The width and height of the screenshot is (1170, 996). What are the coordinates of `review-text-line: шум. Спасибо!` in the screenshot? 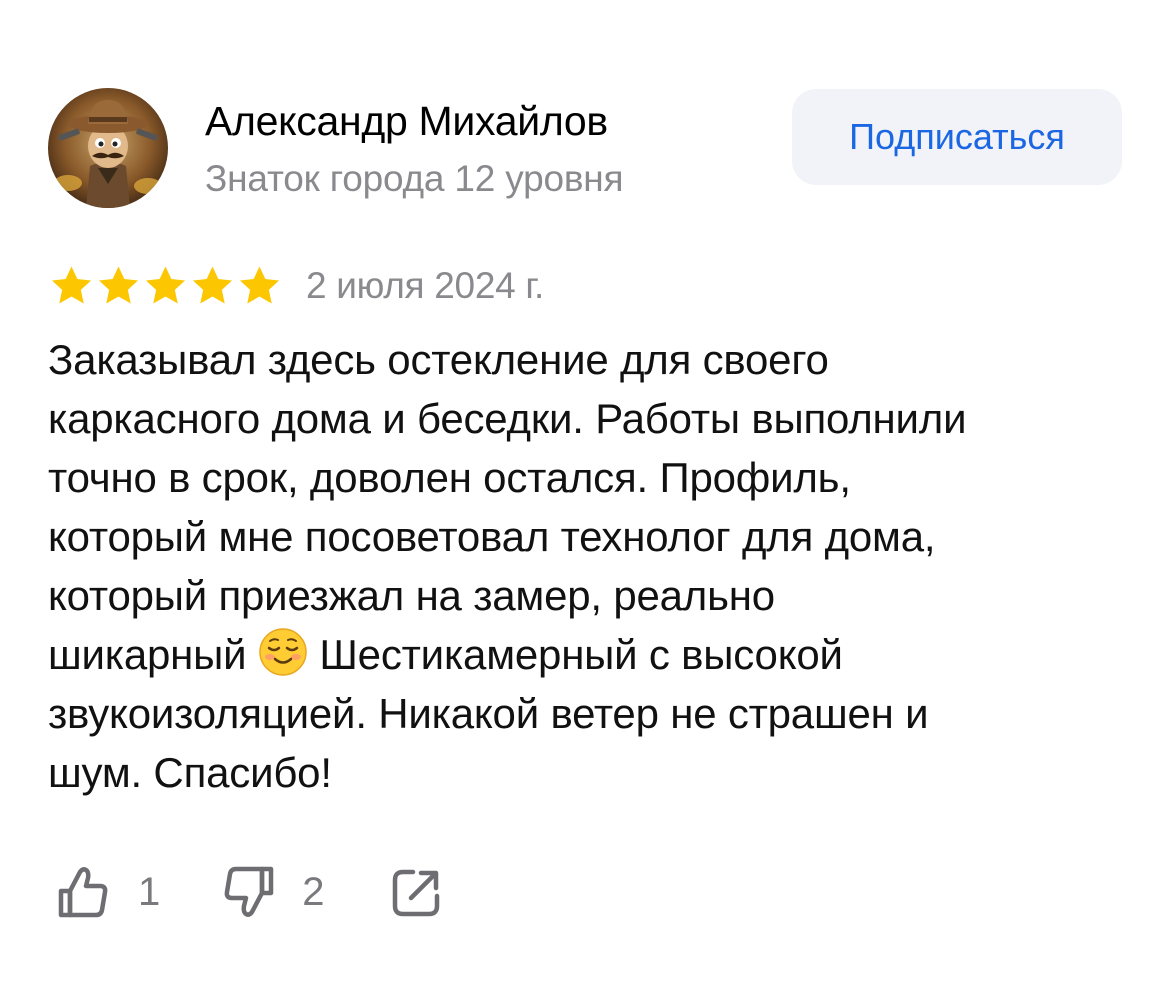 It's located at (190, 772).